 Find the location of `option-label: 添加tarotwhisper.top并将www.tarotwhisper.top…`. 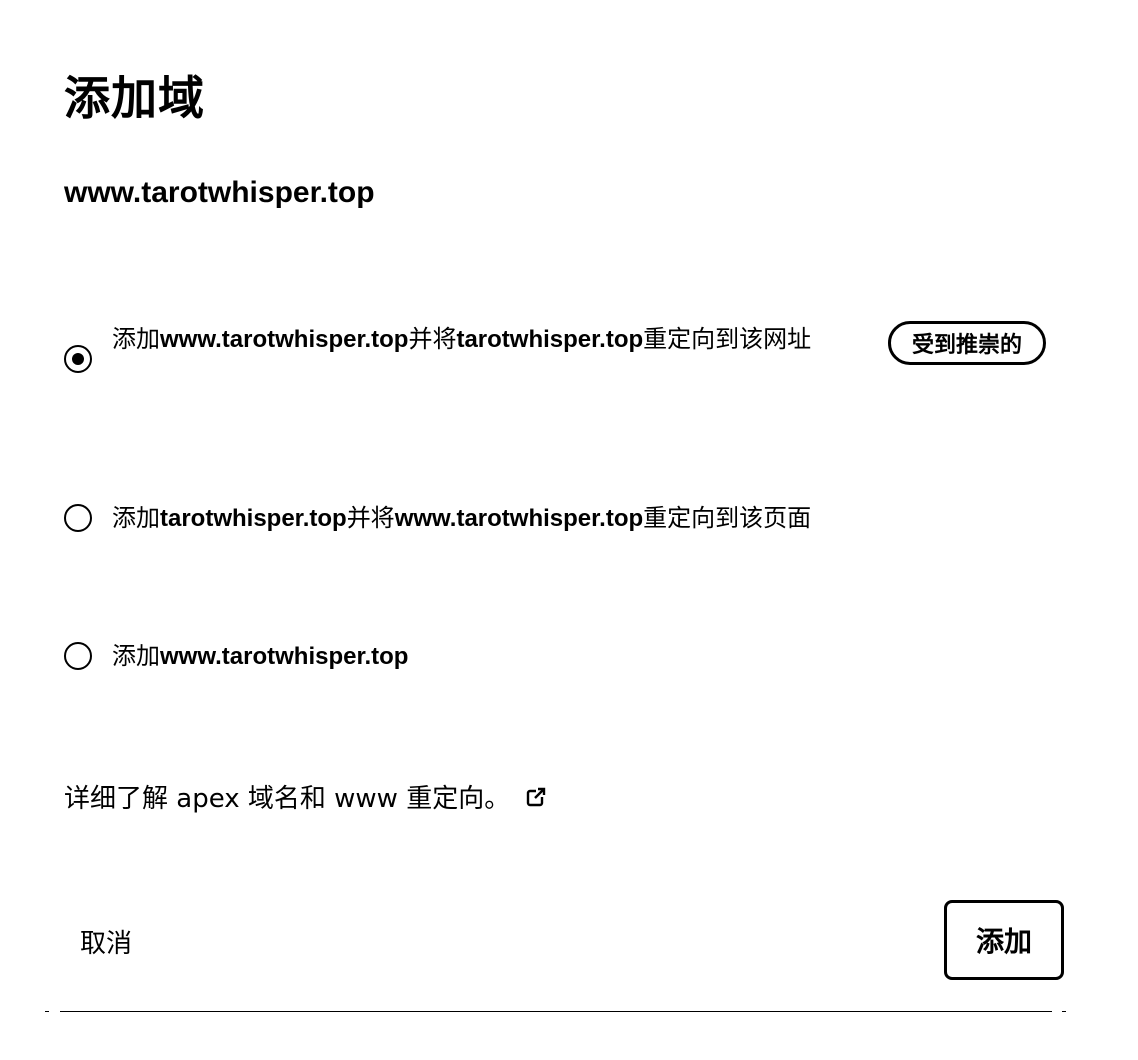

option-label: 添加tarotwhisper.top并将www.tarotwhisper.top… is located at coordinates (461, 518).